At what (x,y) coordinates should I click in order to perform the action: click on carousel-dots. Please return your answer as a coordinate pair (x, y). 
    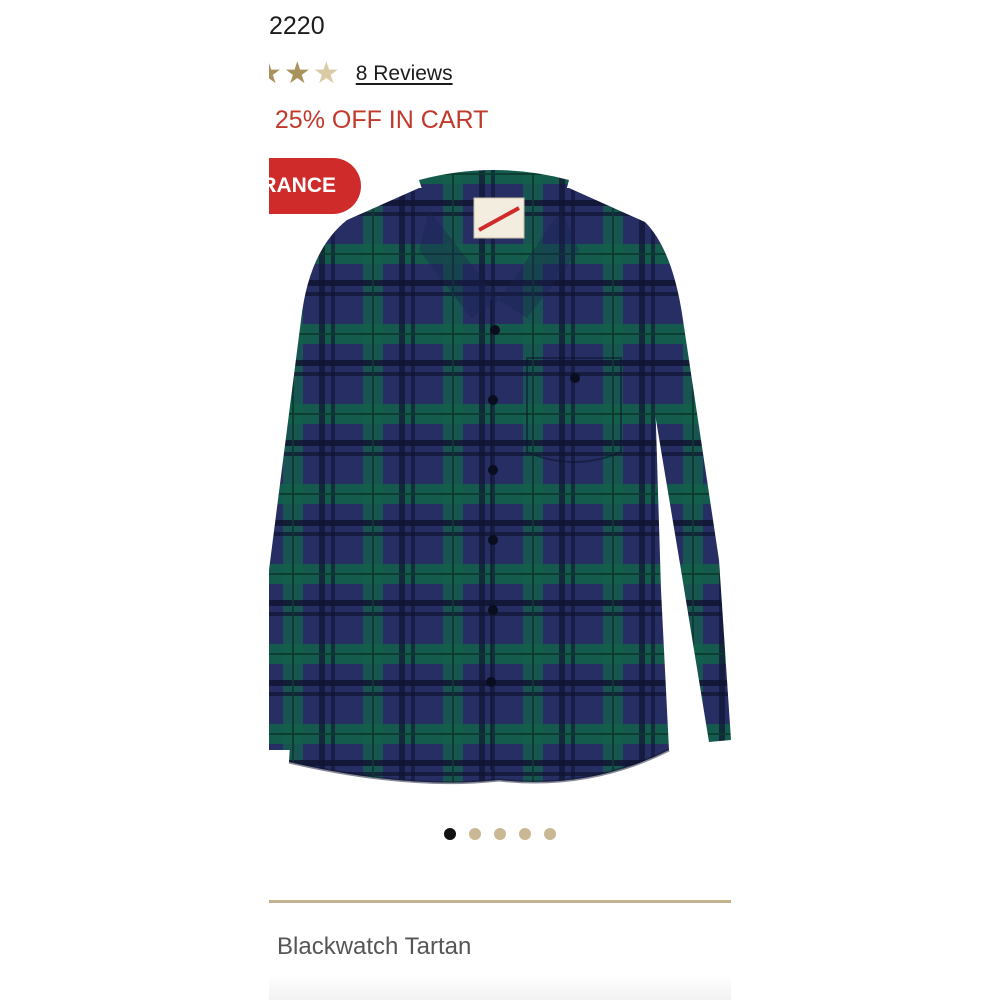
    Looking at the image, I should click on (500, 834).